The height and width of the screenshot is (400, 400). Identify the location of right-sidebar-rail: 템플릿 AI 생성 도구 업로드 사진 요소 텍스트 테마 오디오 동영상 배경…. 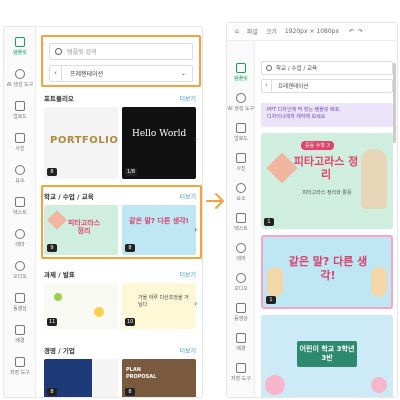
(241, 219).